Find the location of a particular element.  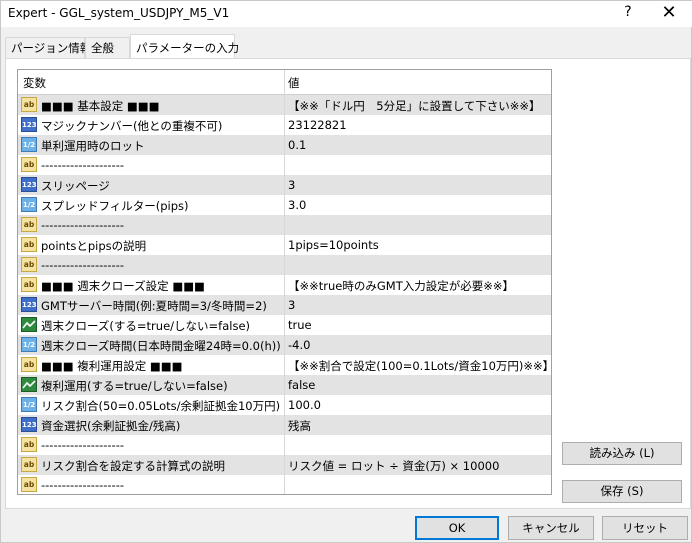

parameter-name: マジックナンバー(他との重複不可) is located at coordinates (132, 126).